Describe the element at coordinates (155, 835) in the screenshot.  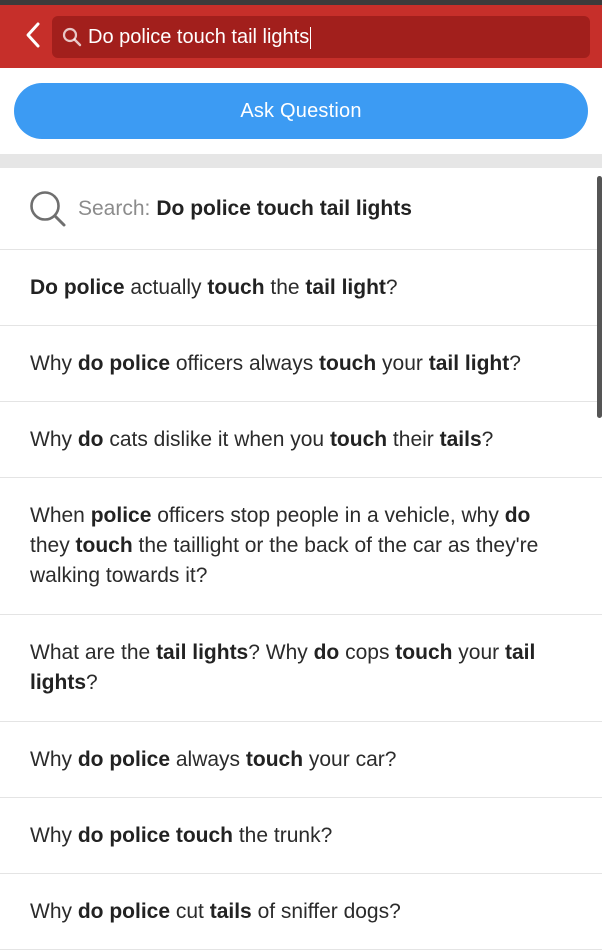
I see `keyword-highlight: do police touch` at that location.